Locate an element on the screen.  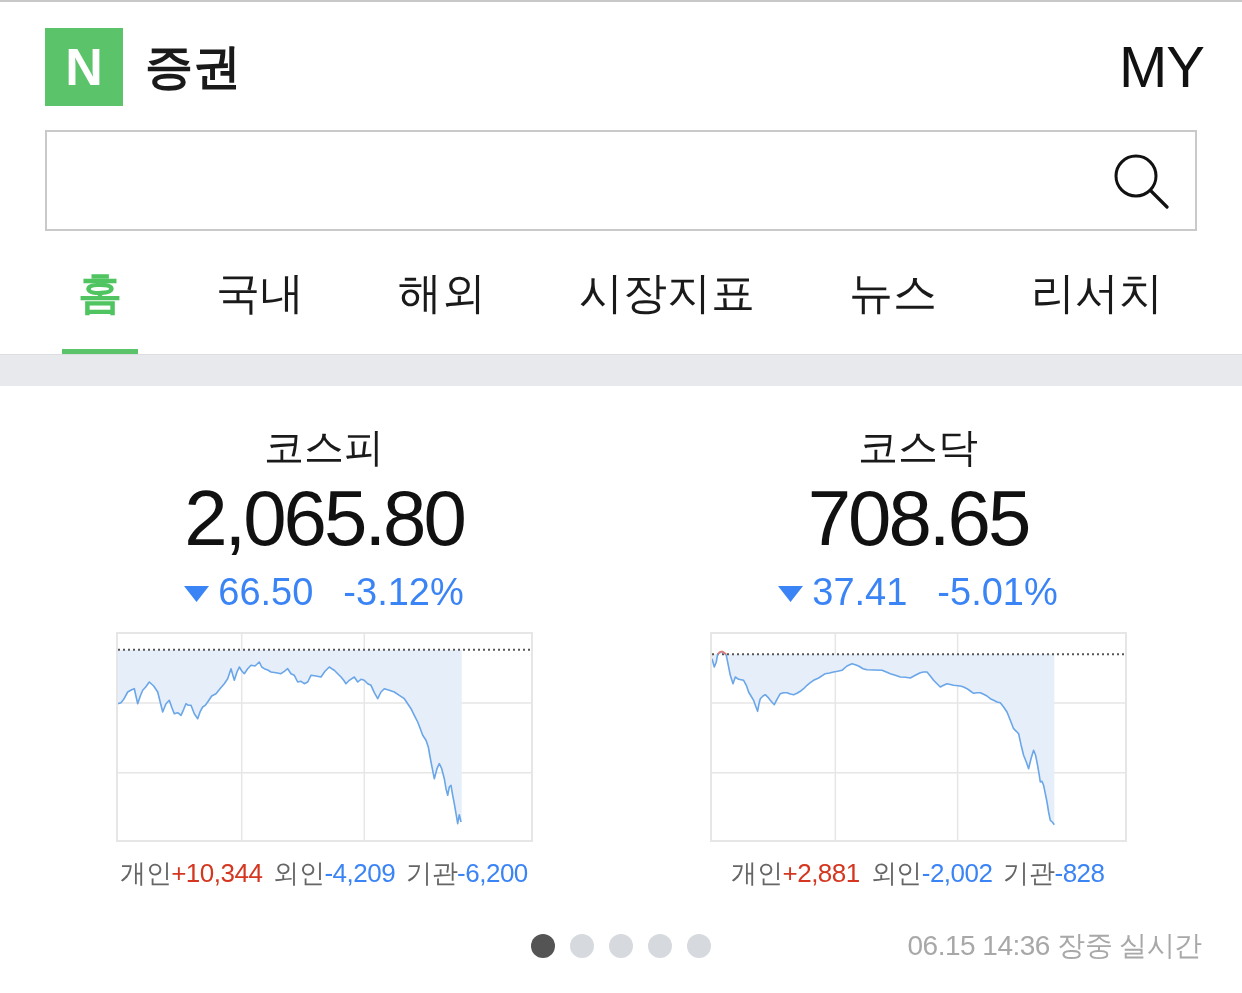
index-name: 코스피 is located at coordinates (324, 447).